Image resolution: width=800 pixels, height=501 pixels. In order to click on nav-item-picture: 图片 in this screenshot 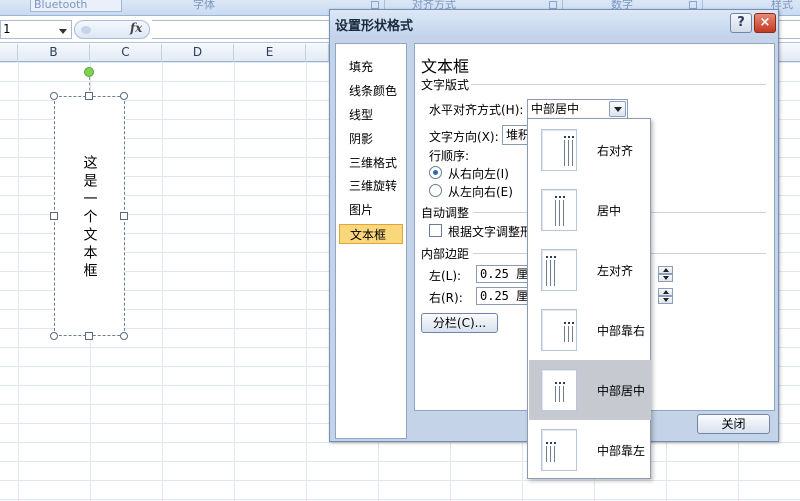, I will do `click(371, 210)`.